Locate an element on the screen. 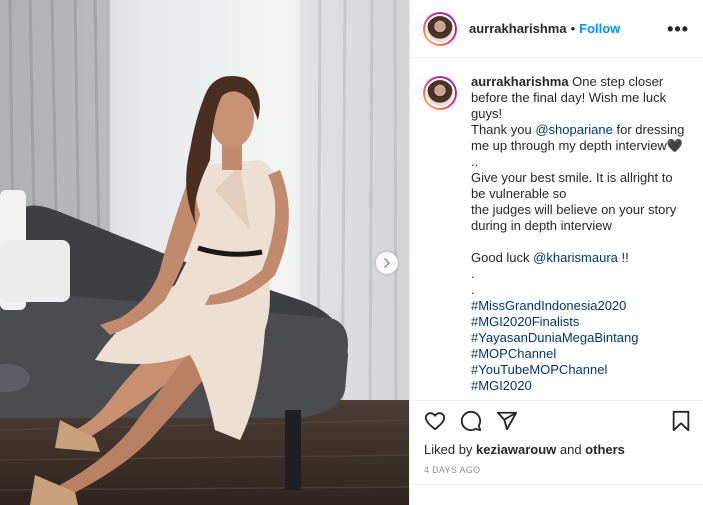 The height and width of the screenshot is (505, 703). like-button is located at coordinates (435, 421).